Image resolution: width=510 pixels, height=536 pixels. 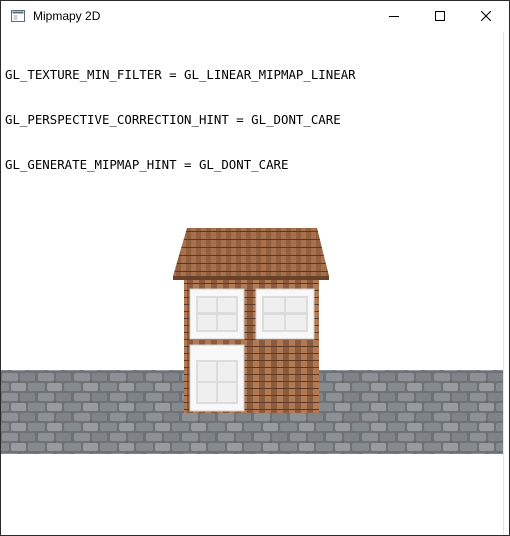 What do you see at coordinates (506, 283) in the screenshot?
I see `window-border` at bounding box center [506, 283].